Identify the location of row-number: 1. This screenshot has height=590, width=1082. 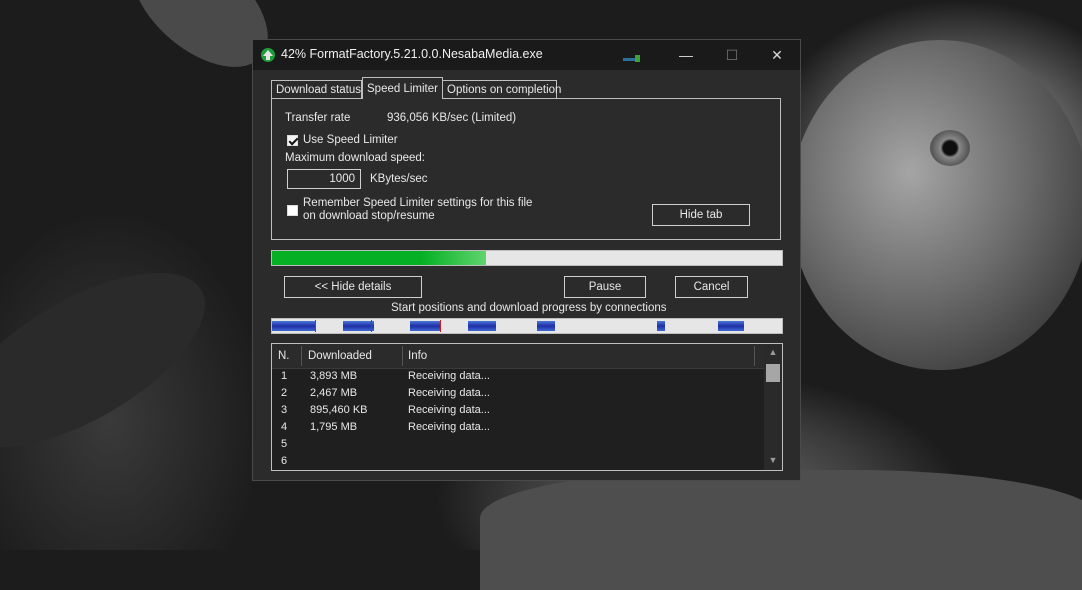
(284, 376).